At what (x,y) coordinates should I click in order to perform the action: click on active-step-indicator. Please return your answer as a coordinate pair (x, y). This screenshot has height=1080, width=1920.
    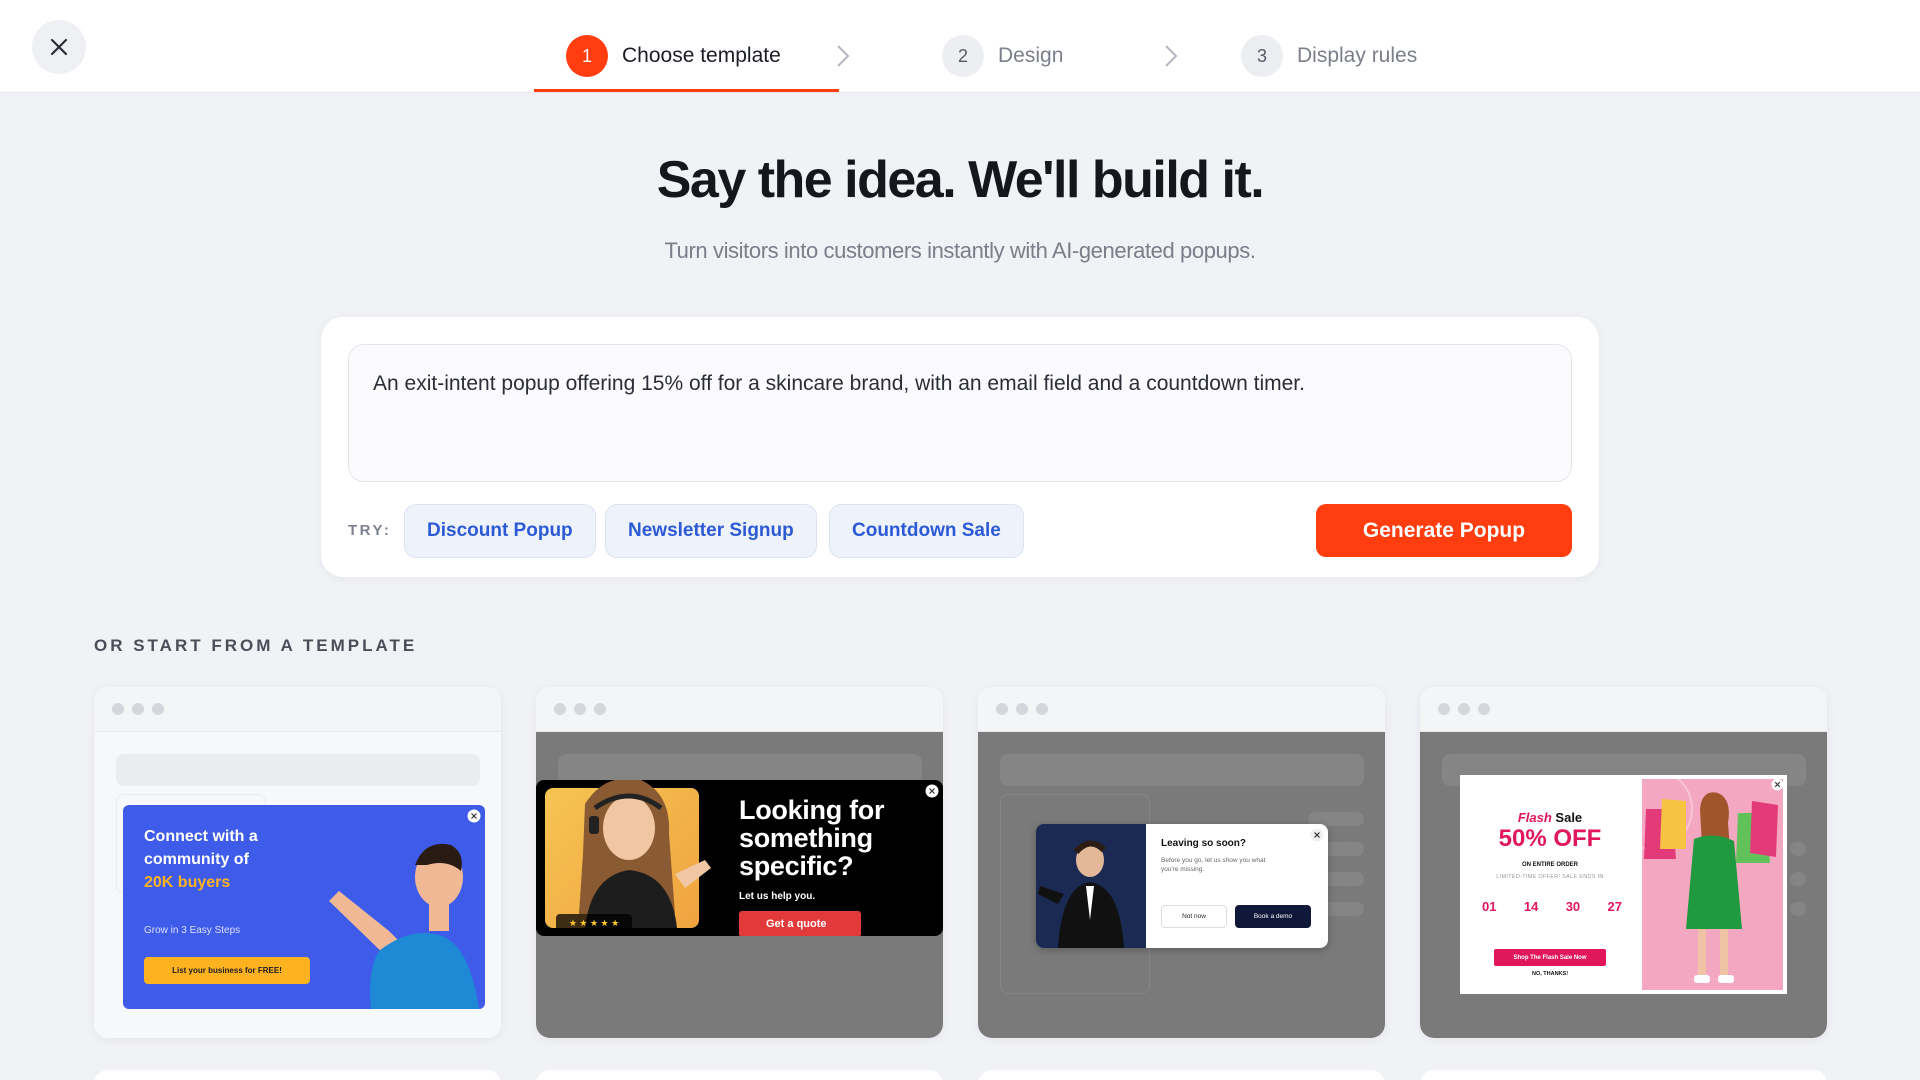
    Looking at the image, I should click on (686, 90).